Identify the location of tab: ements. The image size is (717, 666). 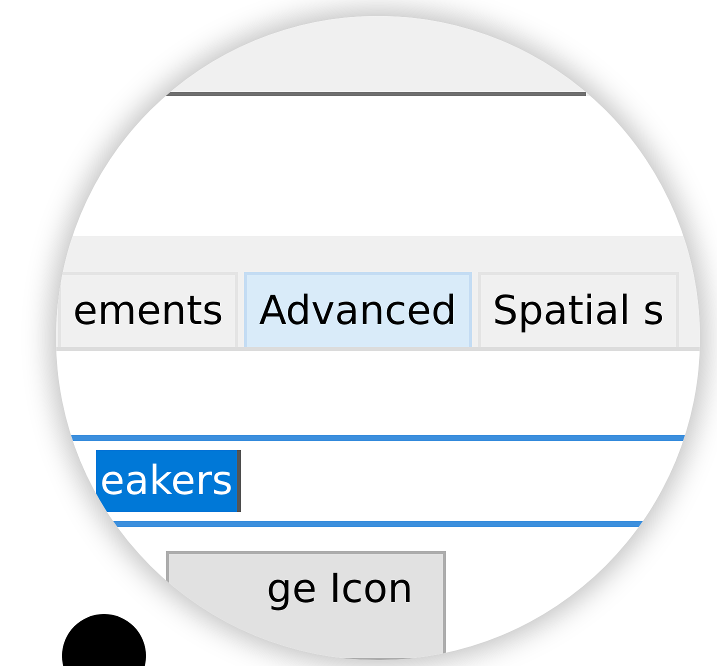
(148, 309).